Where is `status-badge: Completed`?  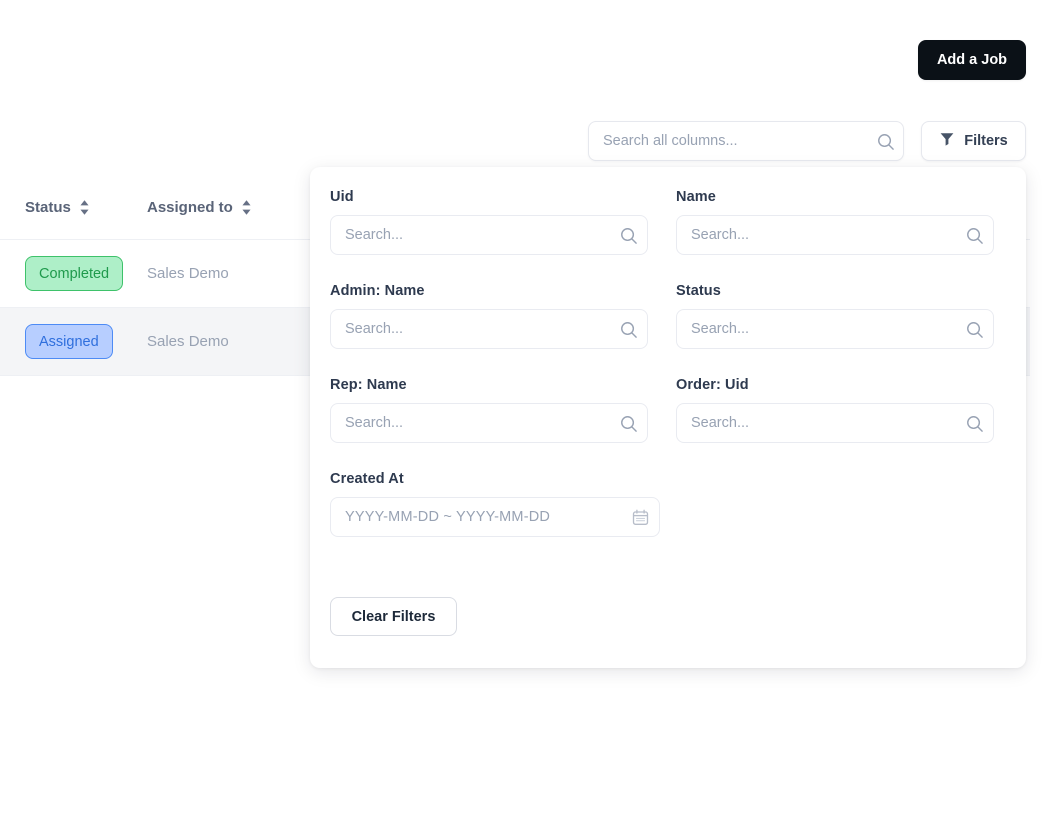 status-badge: Completed is located at coordinates (74, 273).